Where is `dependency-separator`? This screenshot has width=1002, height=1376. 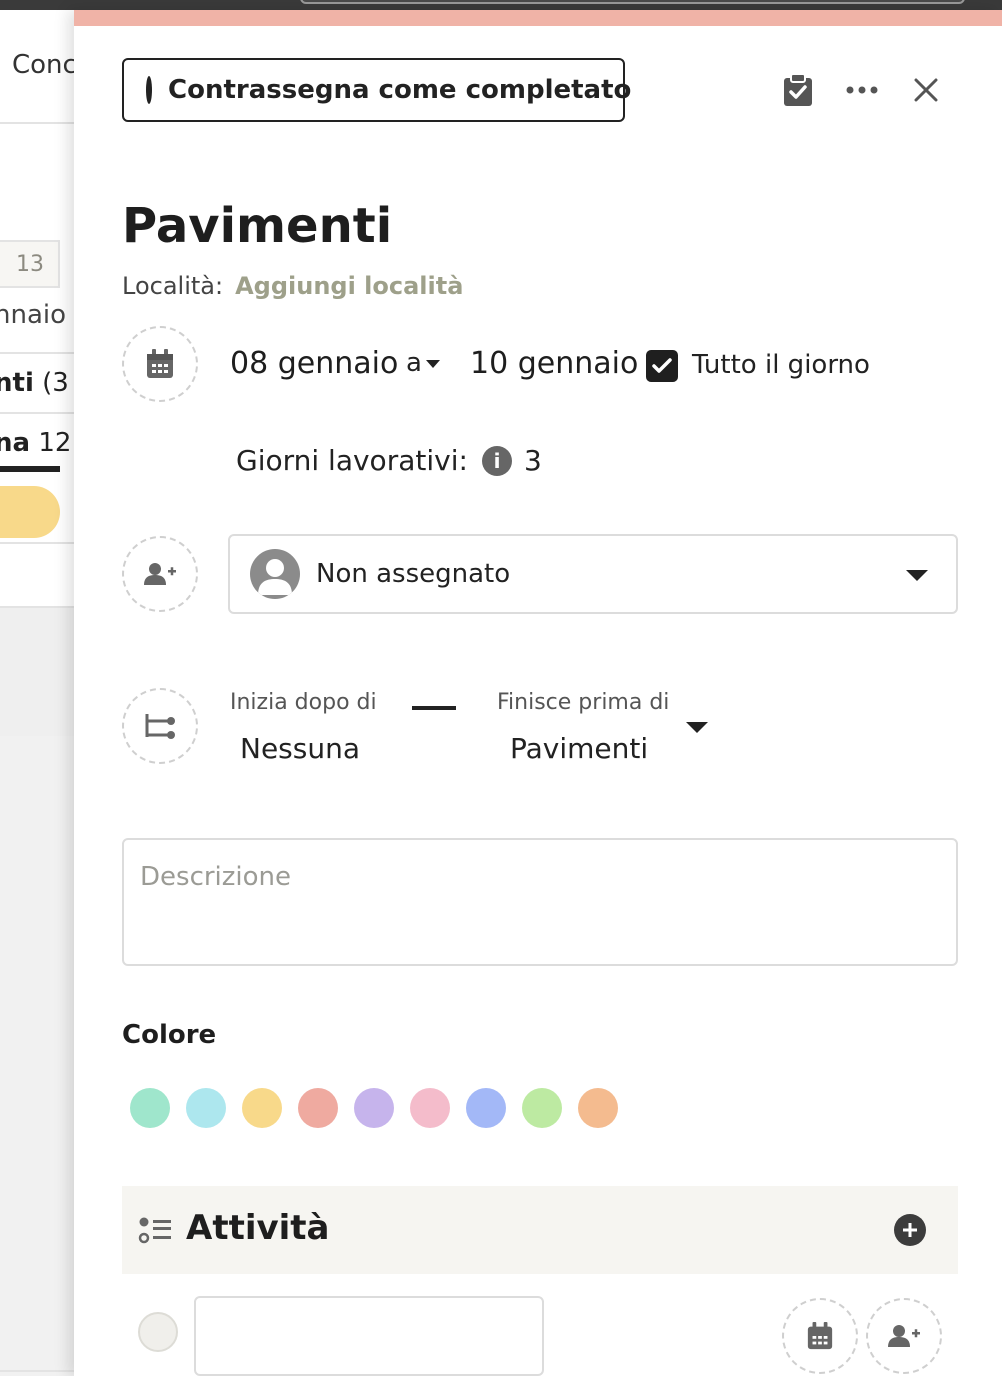
dependency-separator is located at coordinates (434, 708).